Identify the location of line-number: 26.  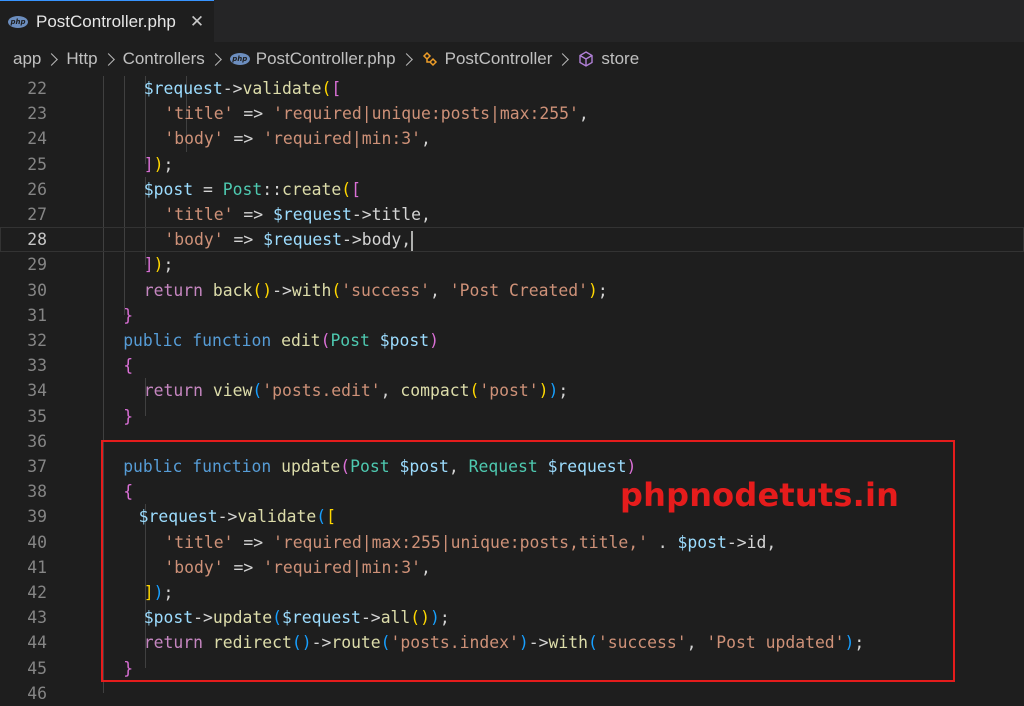
(37, 189).